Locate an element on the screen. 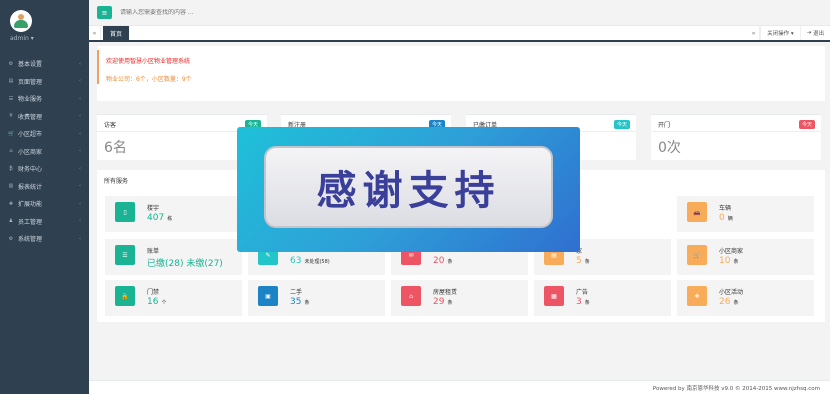 Image resolution: width=830 pixels, height=394 pixels. sidebar-item-label: 页面管理 is located at coordinates (30, 82).